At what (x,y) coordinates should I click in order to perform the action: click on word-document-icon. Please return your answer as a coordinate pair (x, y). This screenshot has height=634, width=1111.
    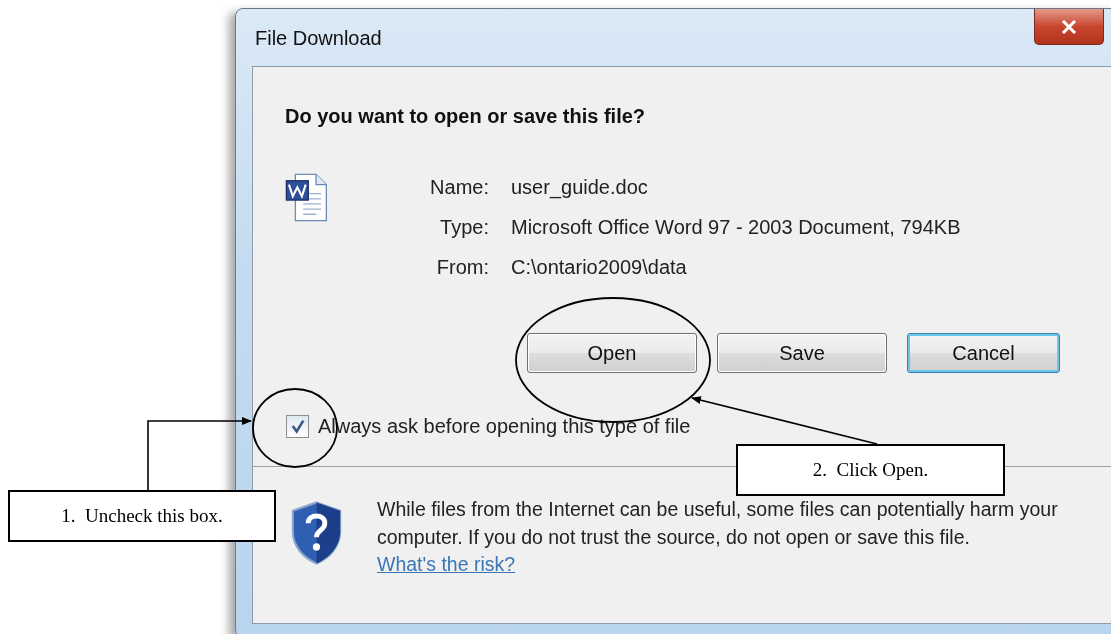
    Looking at the image, I should click on (307, 197).